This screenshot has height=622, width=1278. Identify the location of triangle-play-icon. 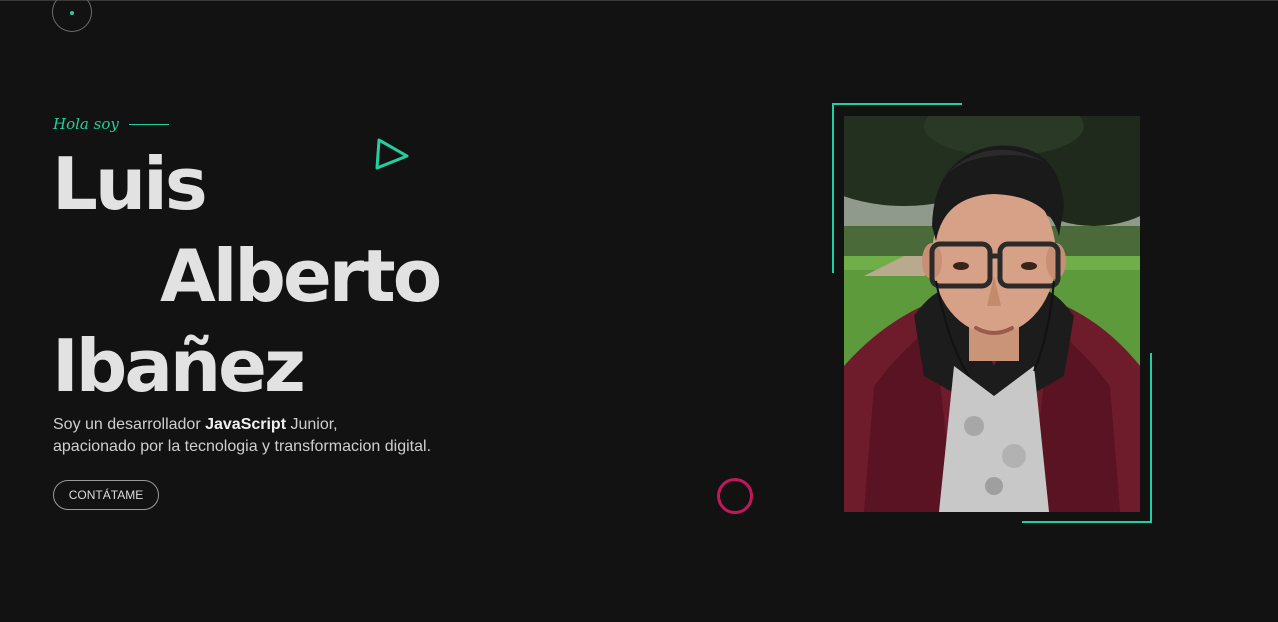
(392, 154).